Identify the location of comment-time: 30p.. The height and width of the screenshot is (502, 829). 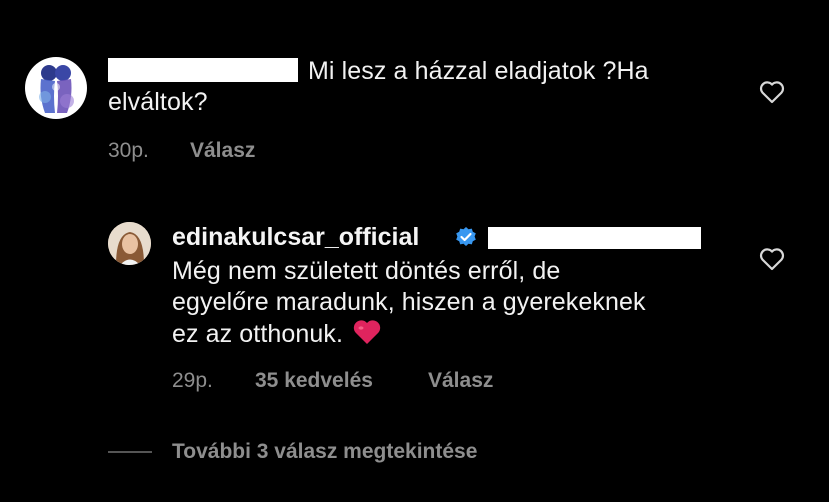
(128, 150).